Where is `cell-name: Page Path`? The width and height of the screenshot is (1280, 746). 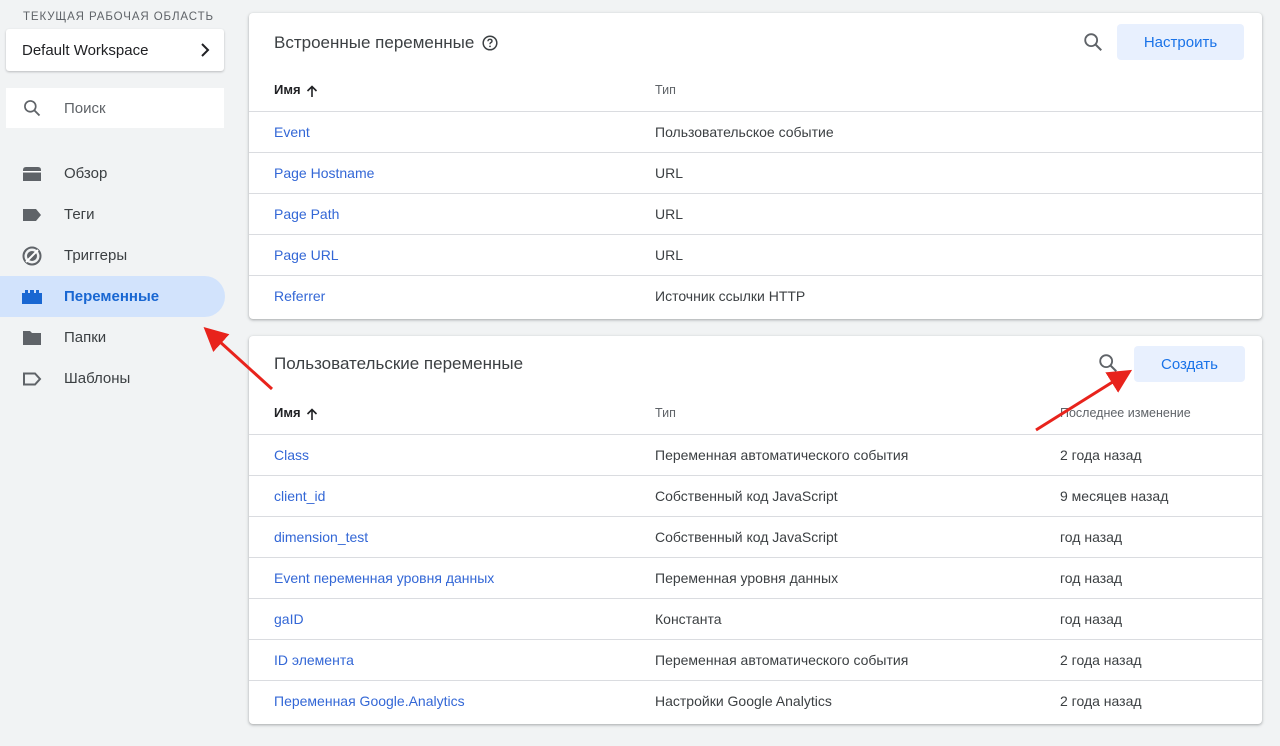 cell-name: Page Path is located at coordinates (452, 214).